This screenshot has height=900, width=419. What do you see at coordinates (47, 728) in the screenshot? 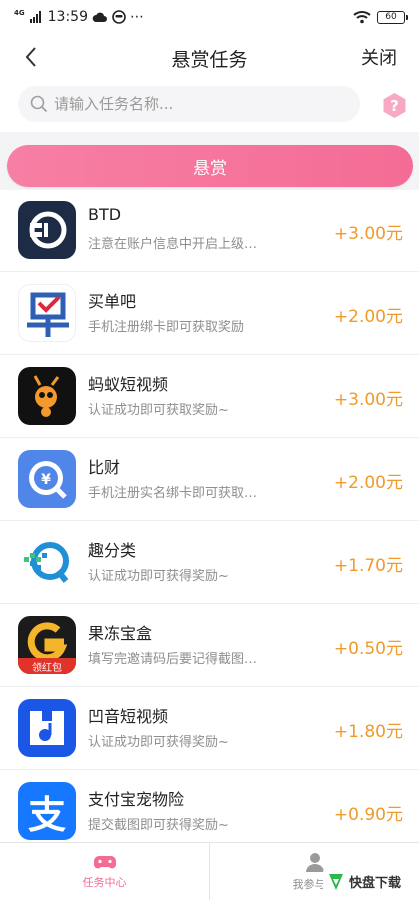
I see `aoyin-icon` at bounding box center [47, 728].